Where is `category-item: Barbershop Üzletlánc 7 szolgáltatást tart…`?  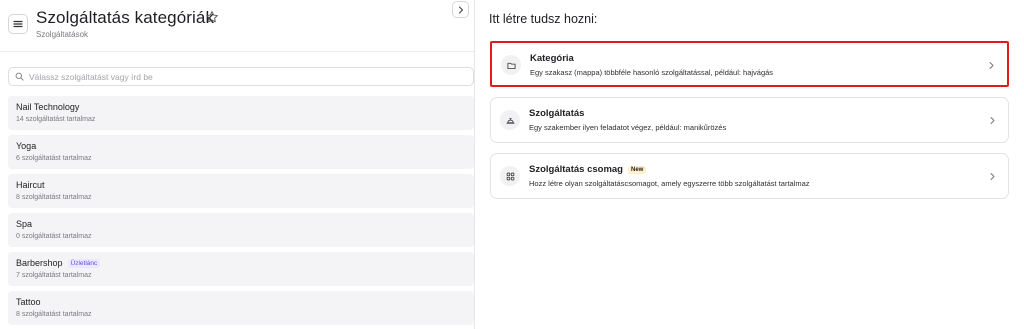 category-item: Barbershop Üzletlánc 7 szolgáltatást tart… is located at coordinates (241, 269).